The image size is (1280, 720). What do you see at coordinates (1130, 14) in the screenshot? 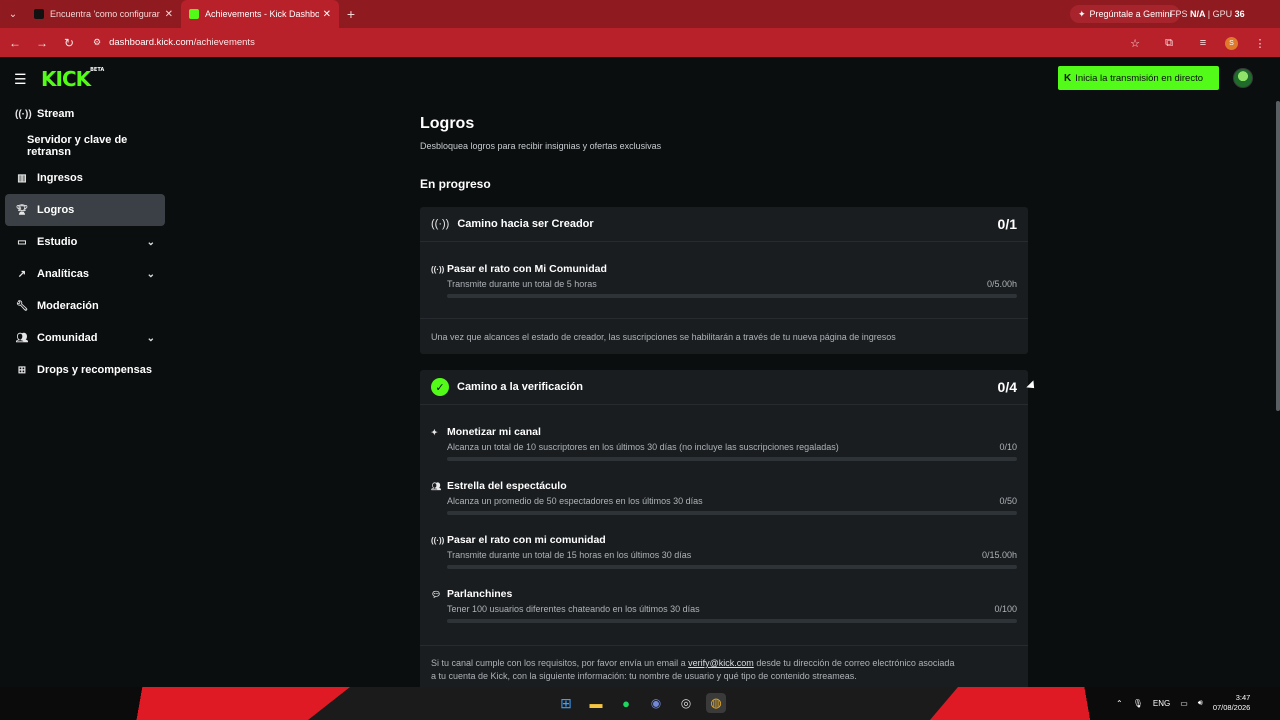
I see `gemini-label: Pregúntale a Gemini` at bounding box center [1130, 14].